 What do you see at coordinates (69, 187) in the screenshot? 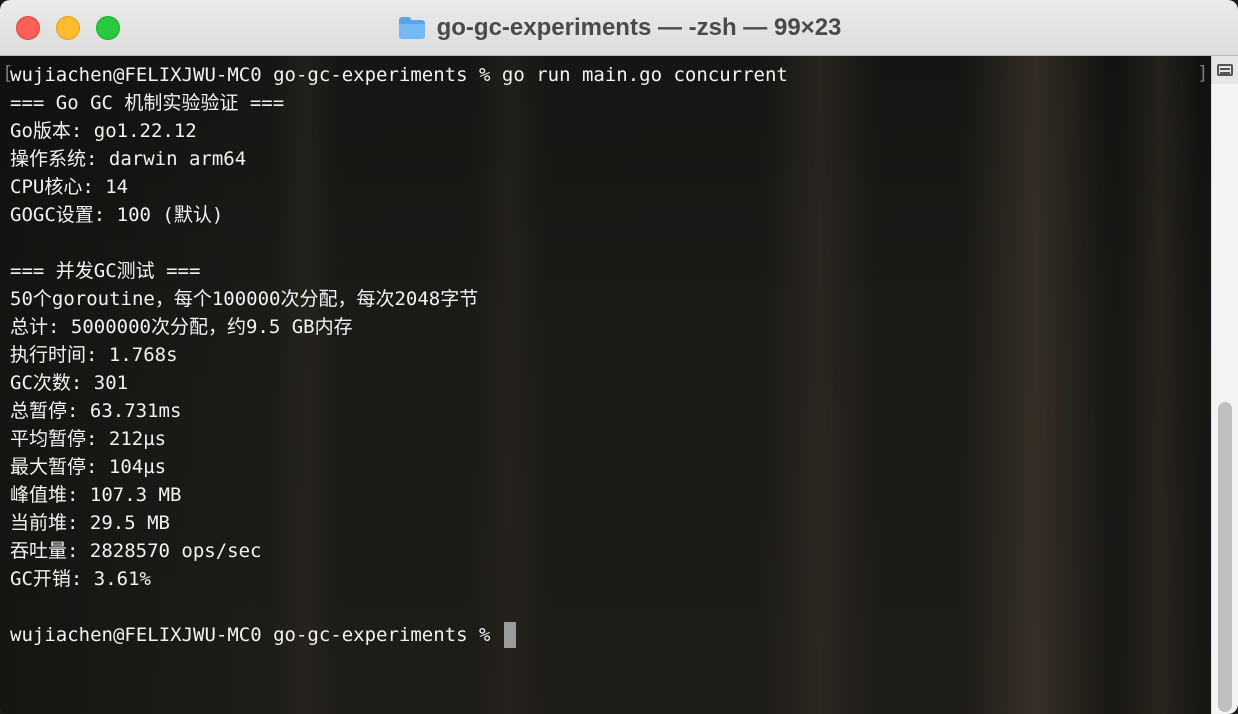
I see `output-line: CPU核心: 14` at bounding box center [69, 187].